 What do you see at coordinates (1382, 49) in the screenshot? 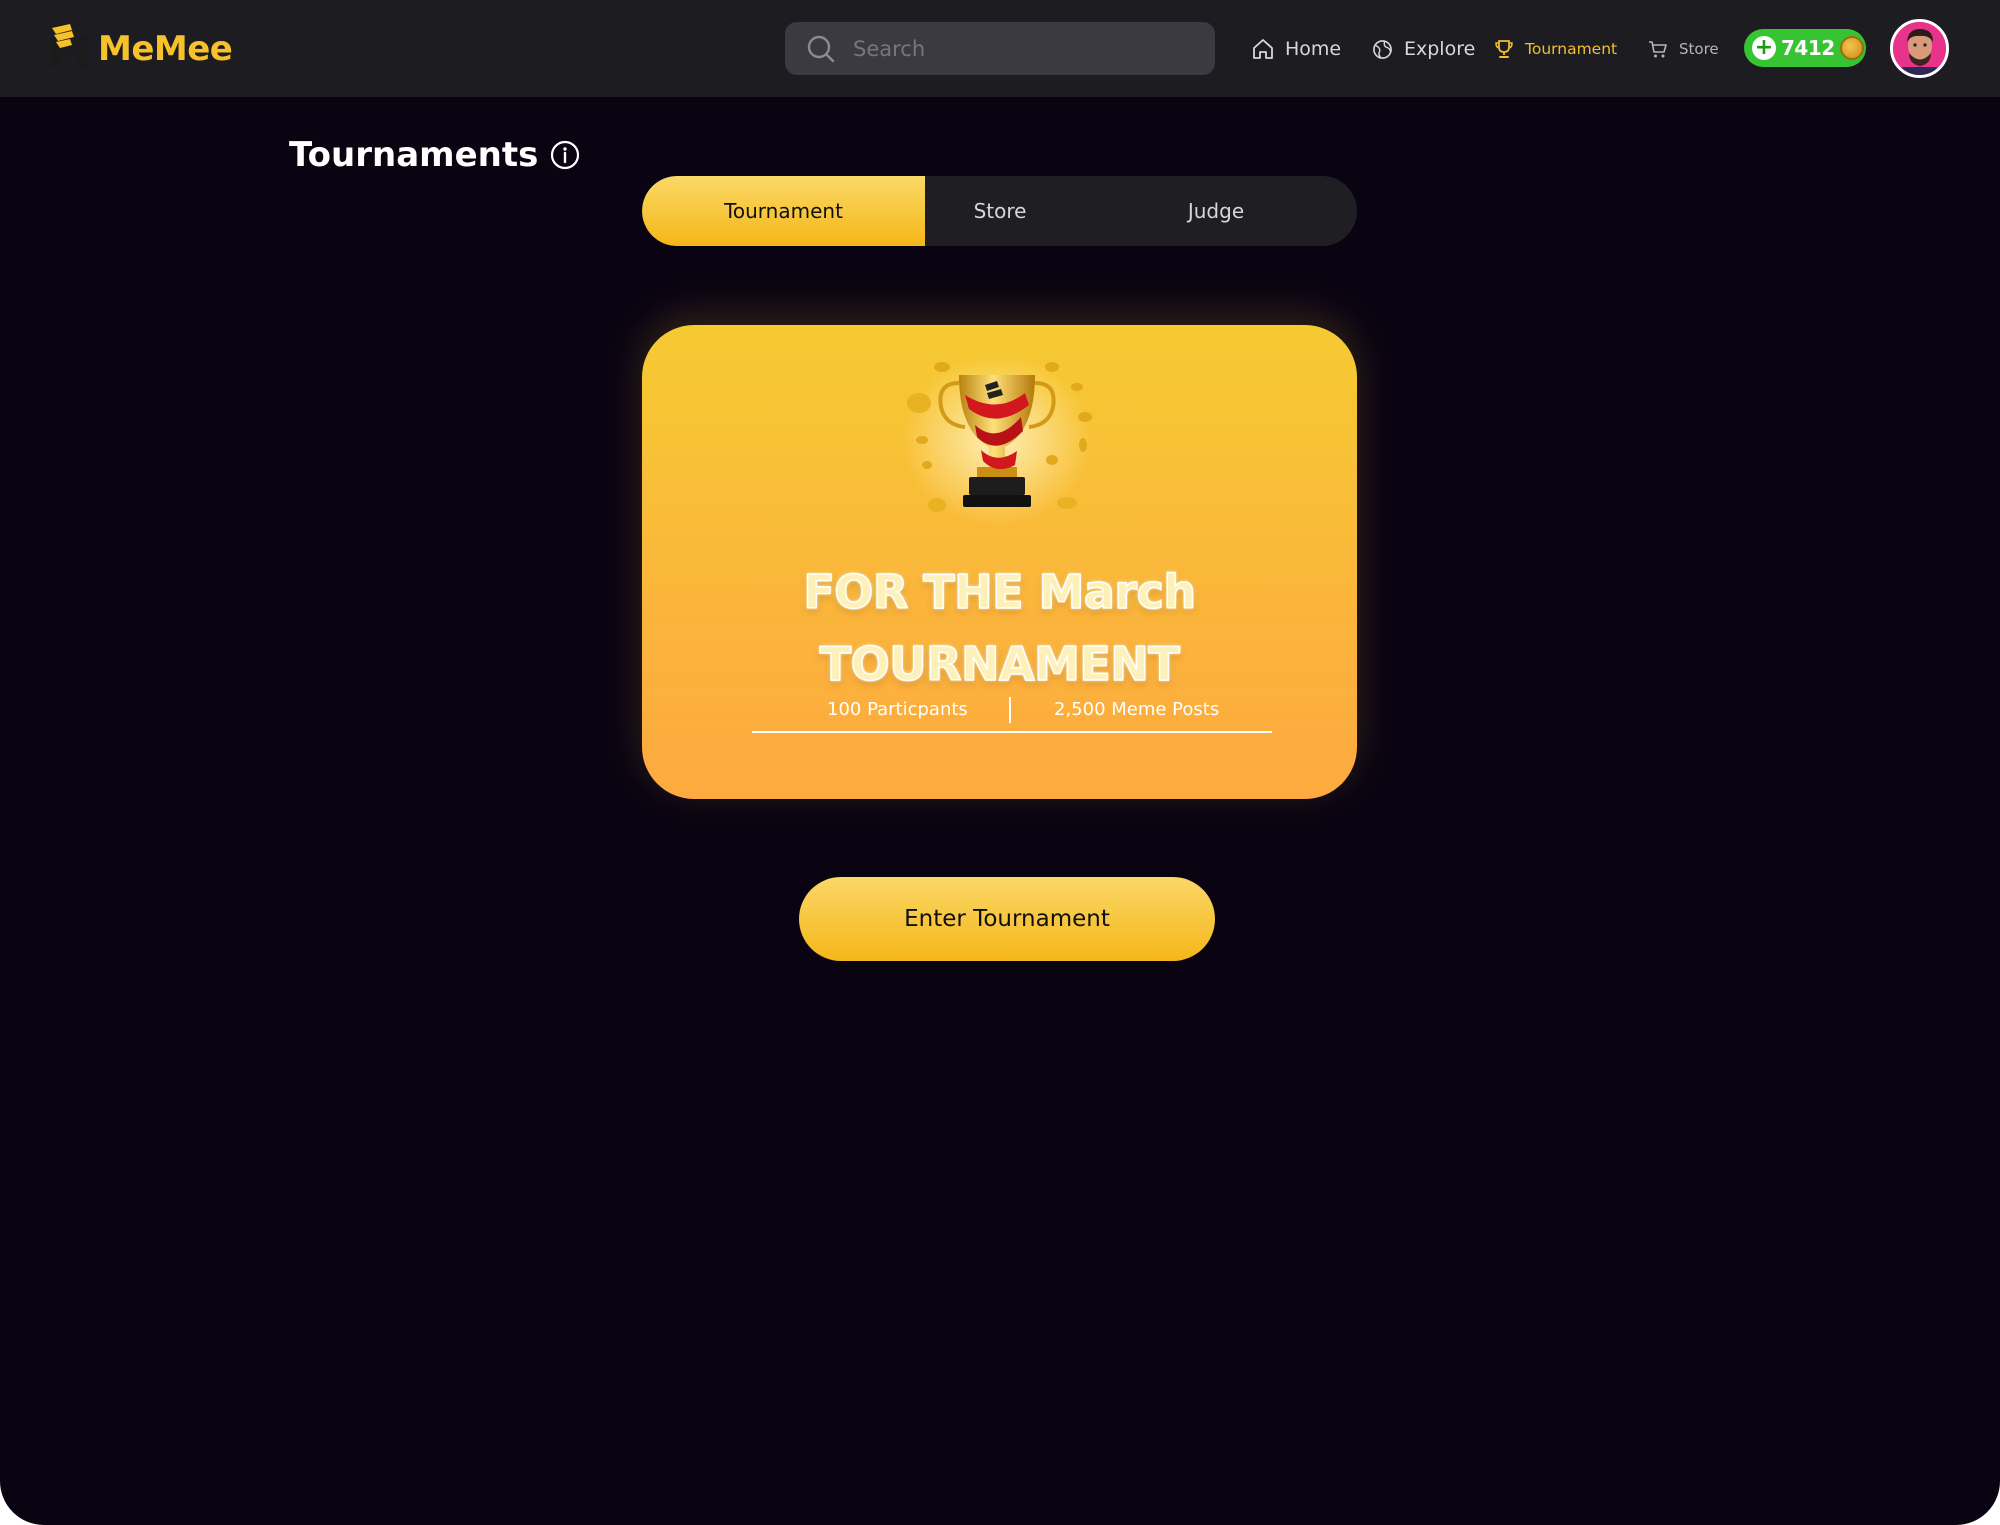
I see `globe-icon` at bounding box center [1382, 49].